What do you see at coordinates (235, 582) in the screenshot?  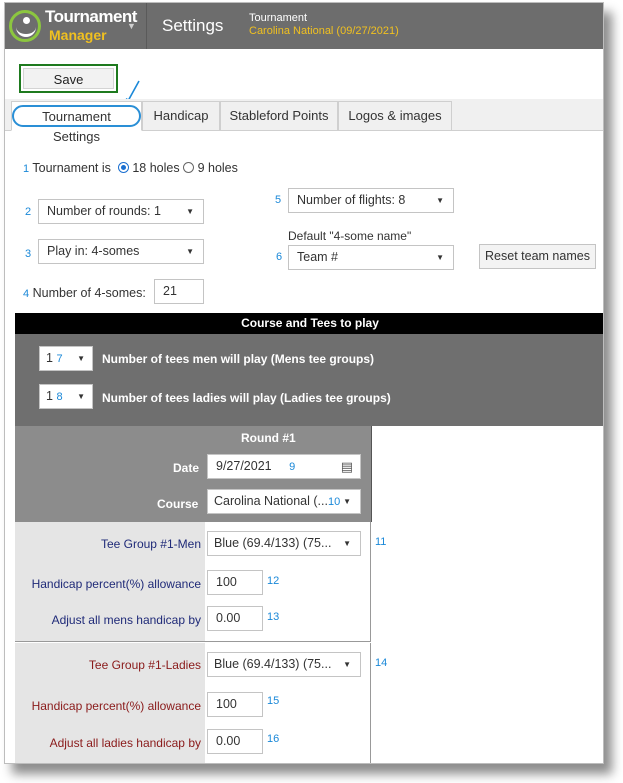 I see `men-handicap-percent-input: 100` at bounding box center [235, 582].